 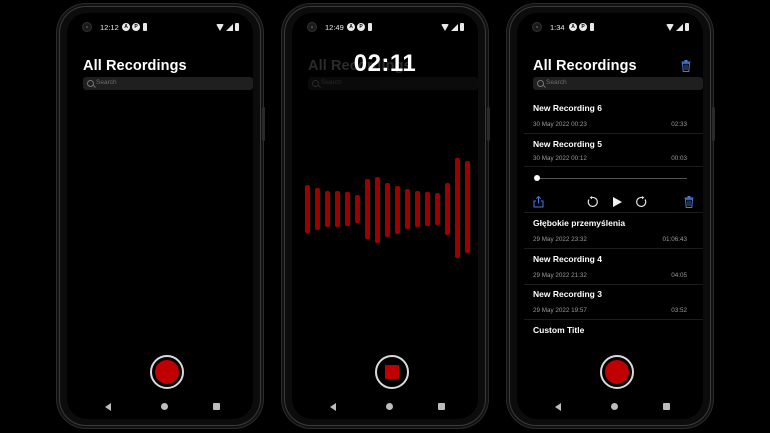 What do you see at coordinates (567, 259) in the screenshot?
I see `recording-title: New Recording 4` at bounding box center [567, 259].